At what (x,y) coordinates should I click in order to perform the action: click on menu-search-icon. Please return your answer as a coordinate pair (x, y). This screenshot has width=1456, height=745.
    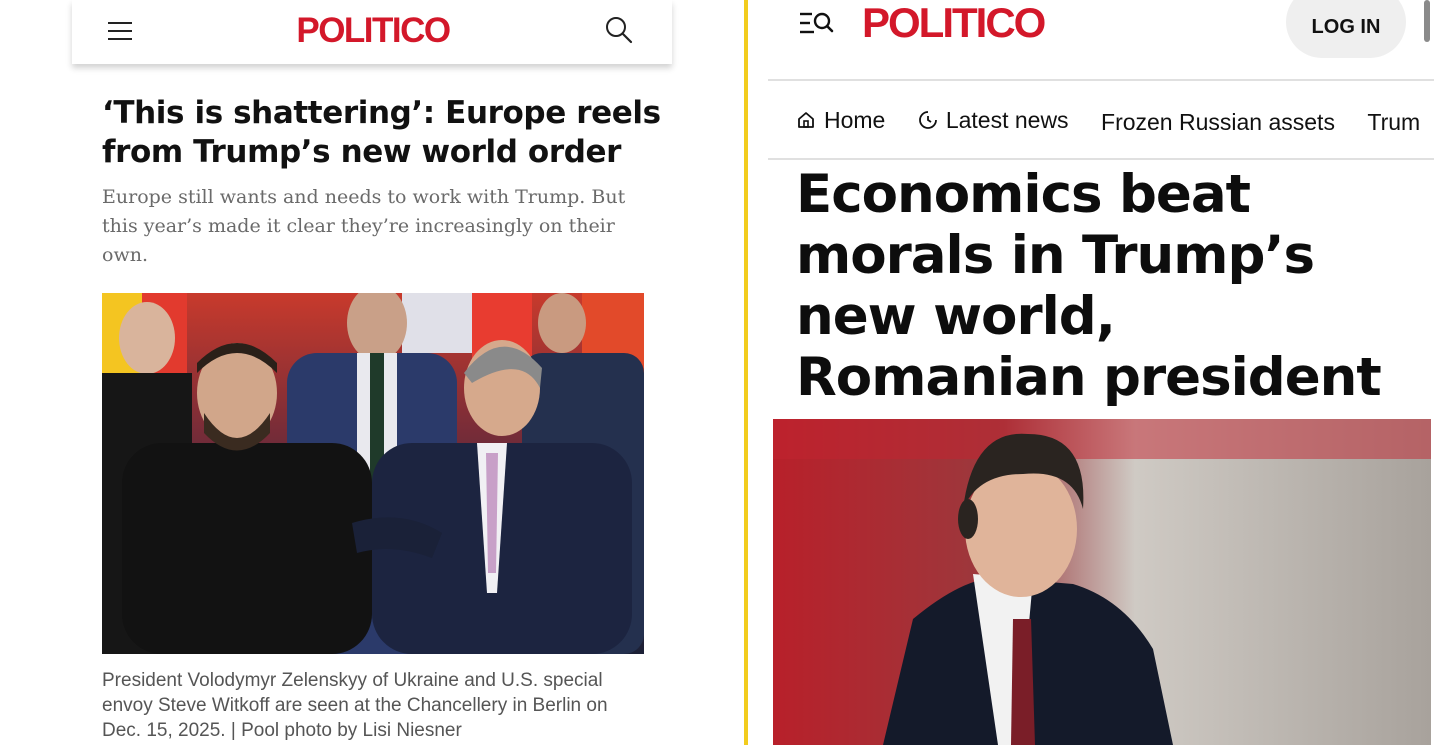
    Looking at the image, I should click on (816, 24).